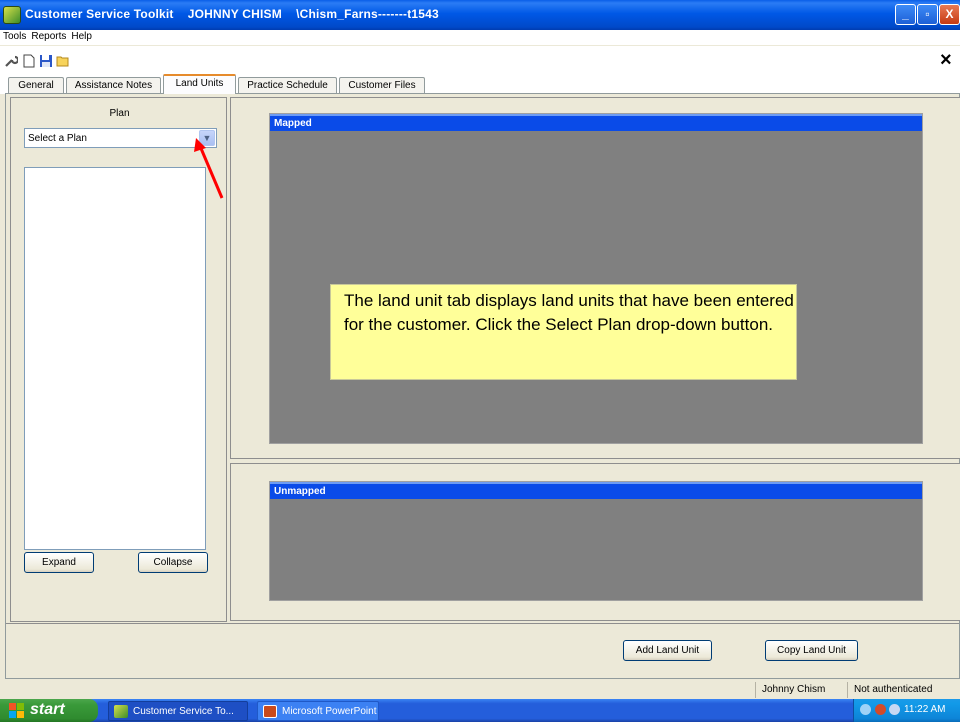  What do you see at coordinates (270, 711) in the screenshot?
I see `powerpoint-icon` at bounding box center [270, 711].